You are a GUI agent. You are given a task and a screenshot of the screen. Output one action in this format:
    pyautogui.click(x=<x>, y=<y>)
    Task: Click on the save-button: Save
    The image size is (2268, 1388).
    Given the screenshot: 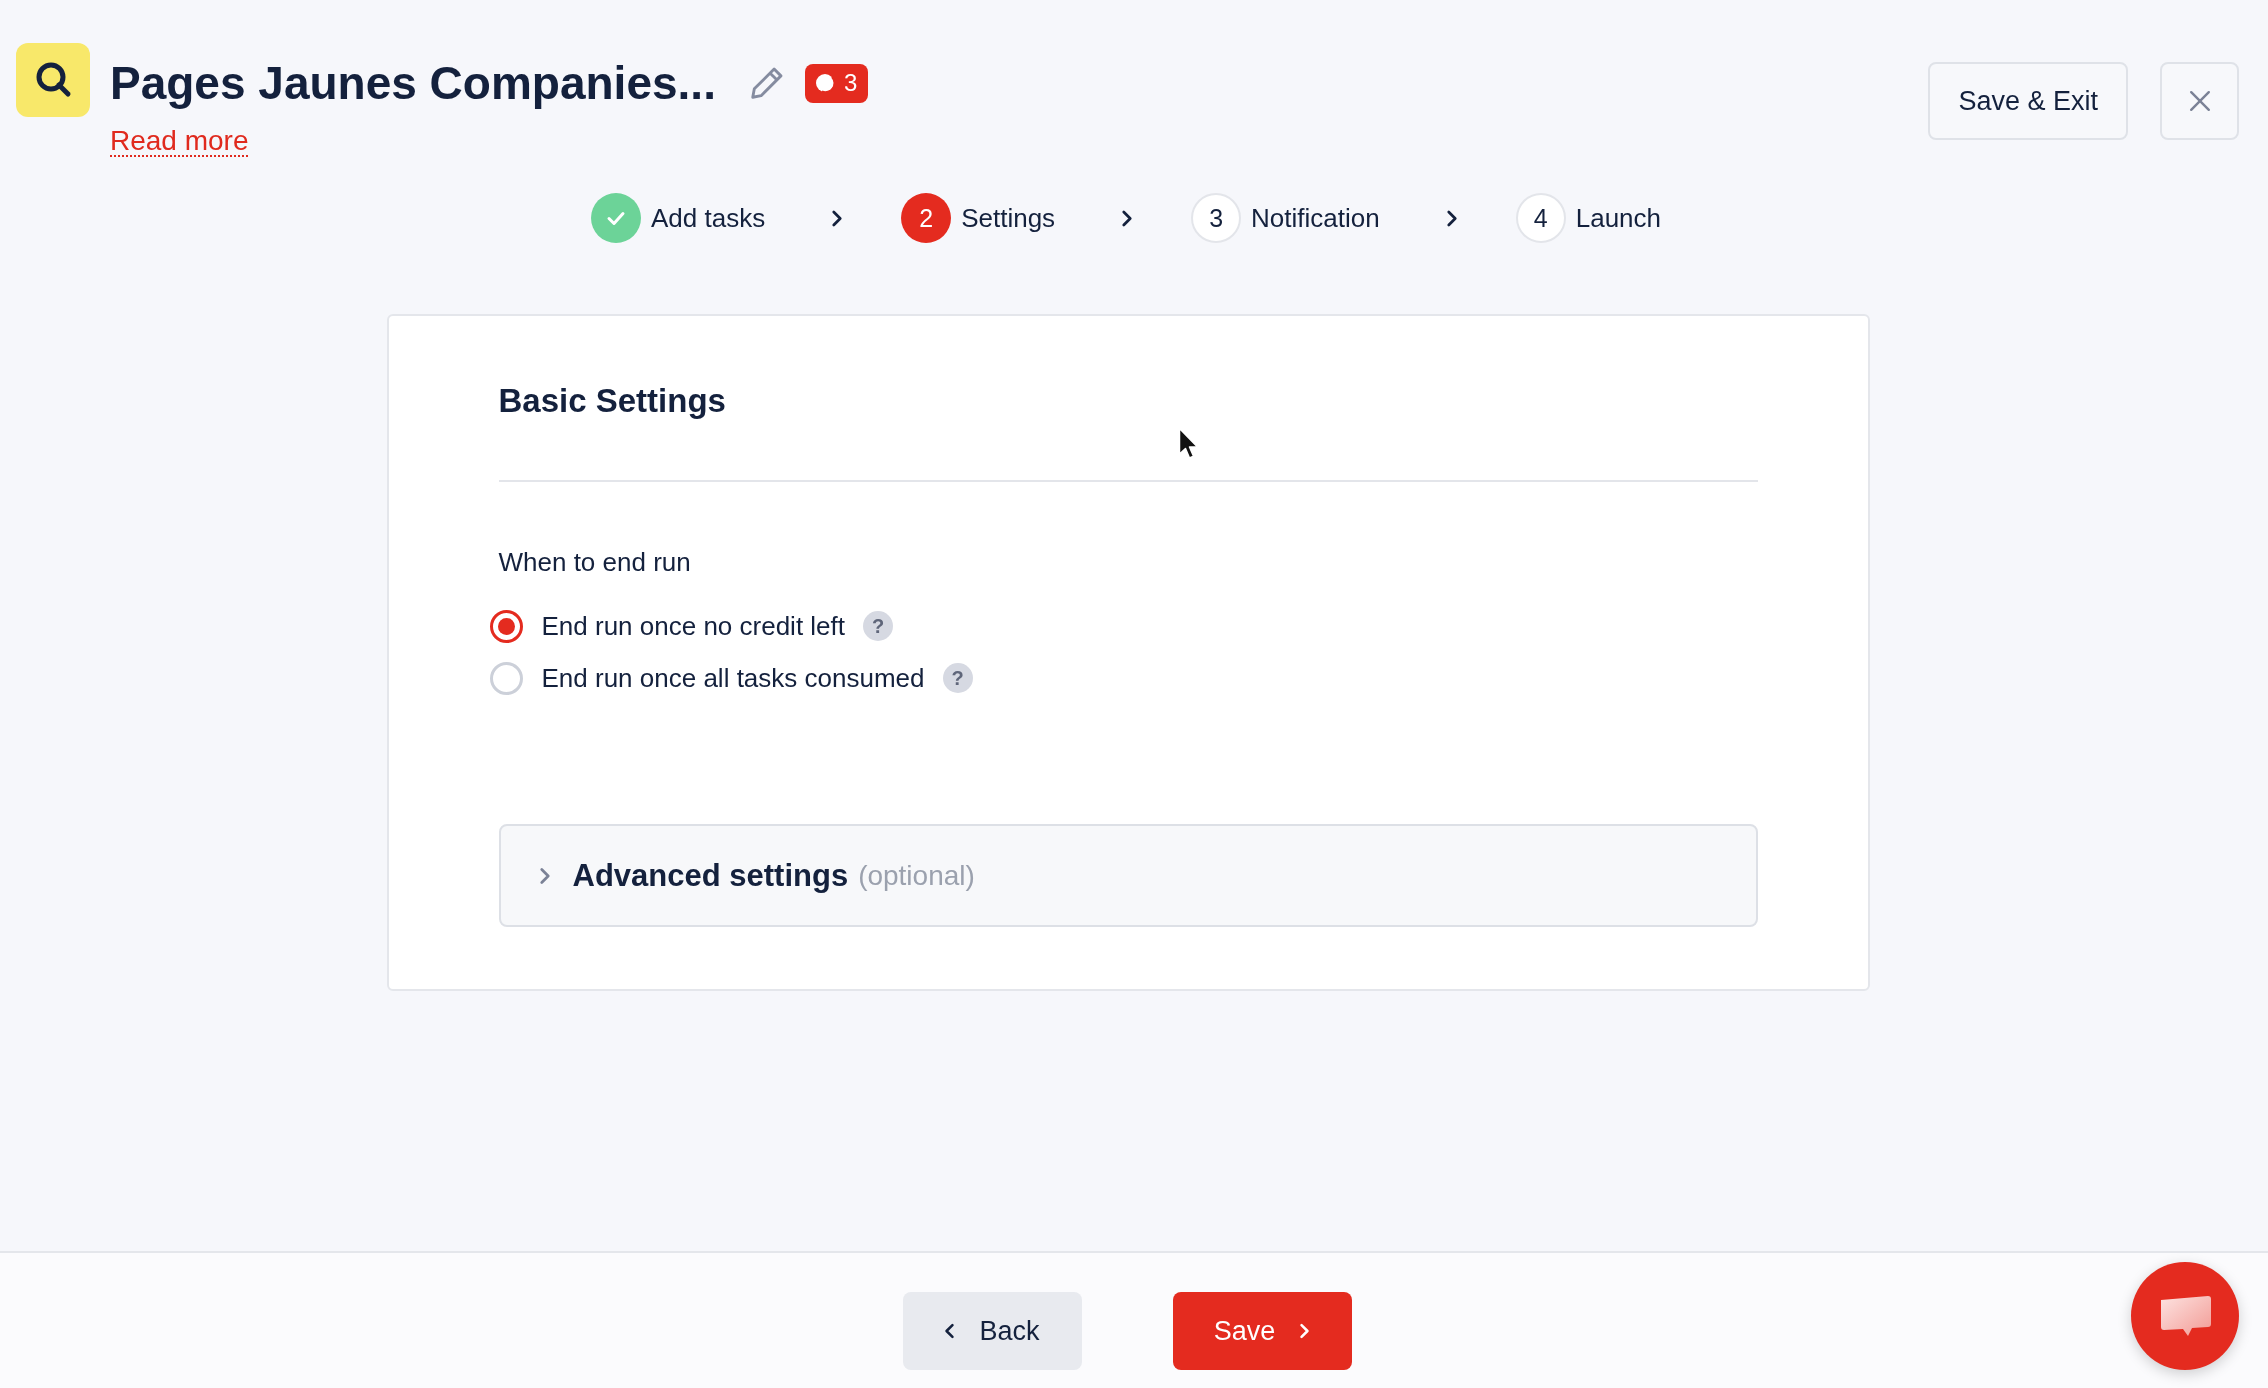 What is the action you would take?
    pyautogui.click(x=1262, y=1331)
    